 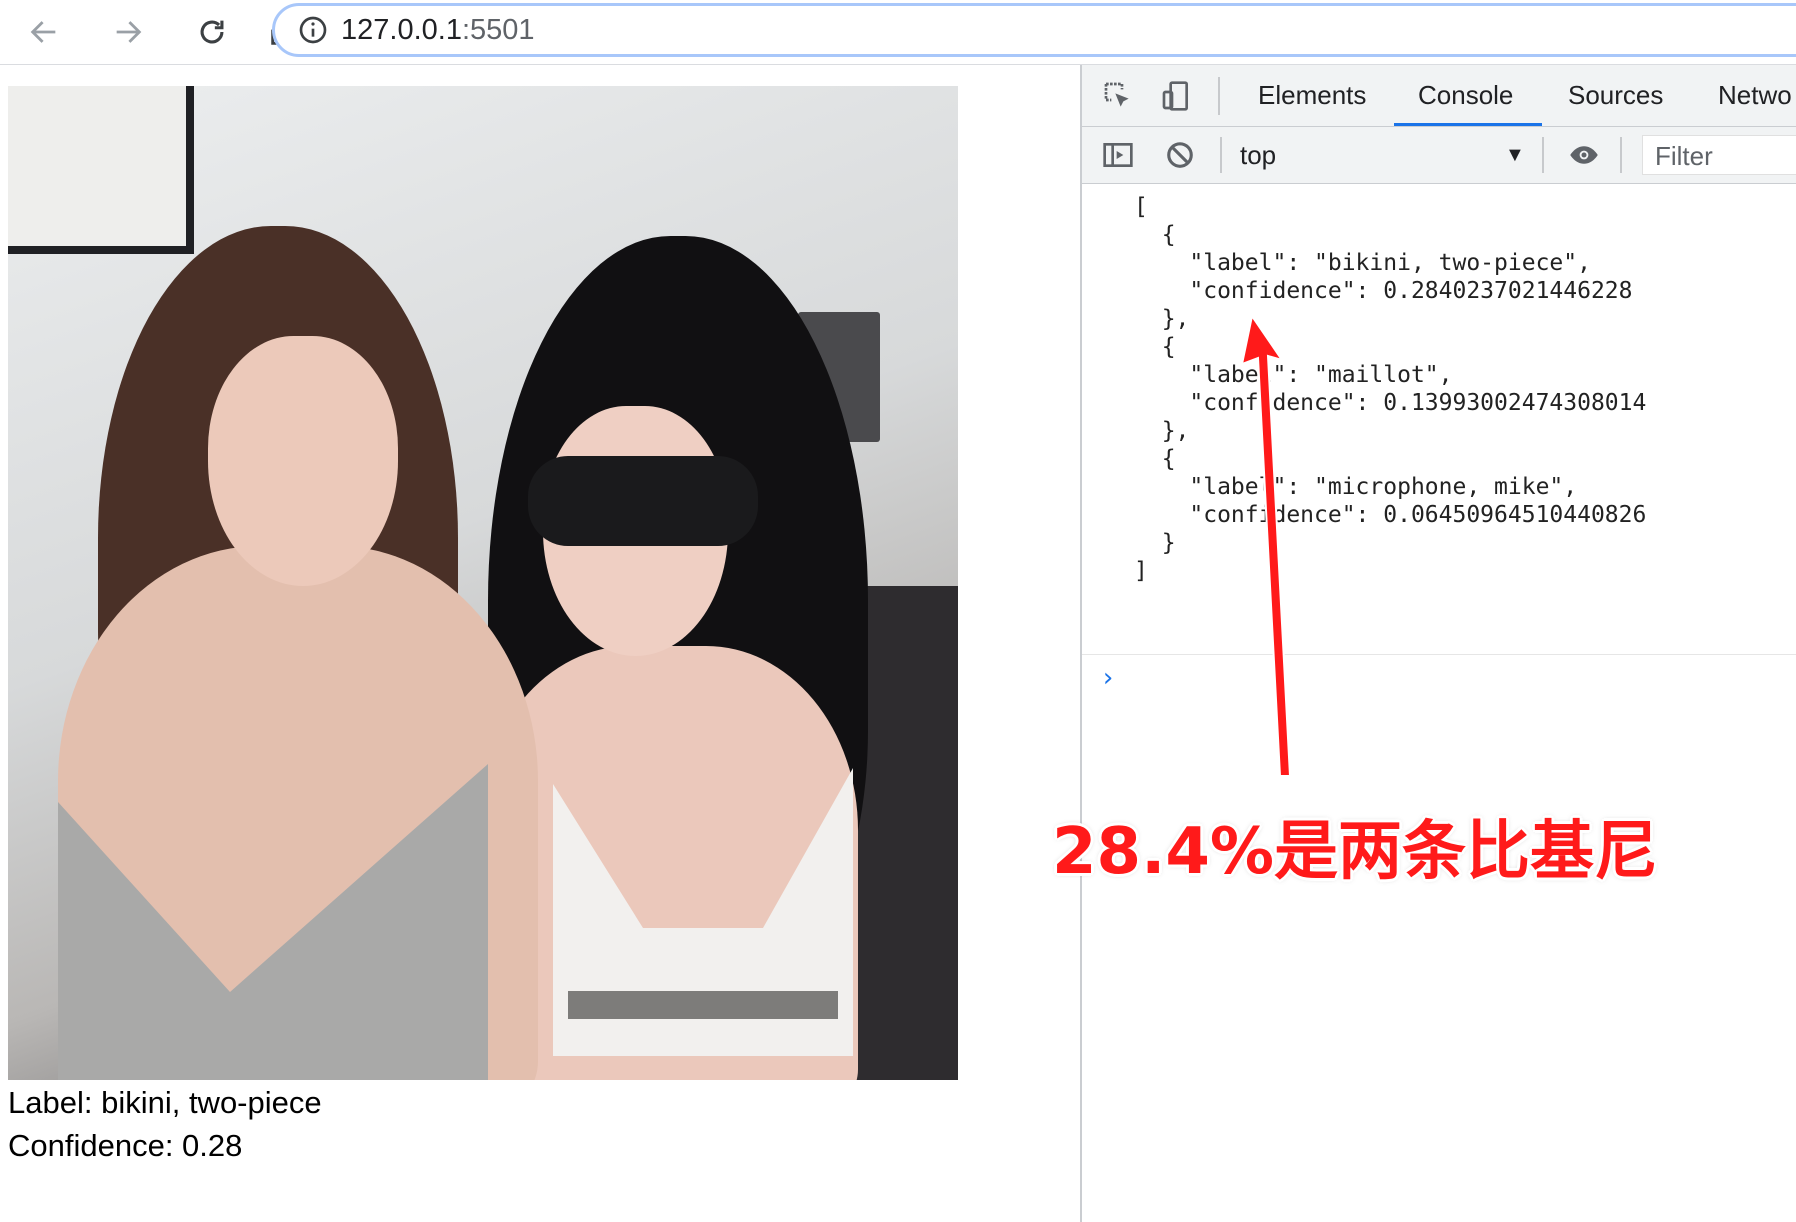 What do you see at coordinates (1439, 155) in the screenshot?
I see `console-toolbar: top ▼ Filter` at bounding box center [1439, 155].